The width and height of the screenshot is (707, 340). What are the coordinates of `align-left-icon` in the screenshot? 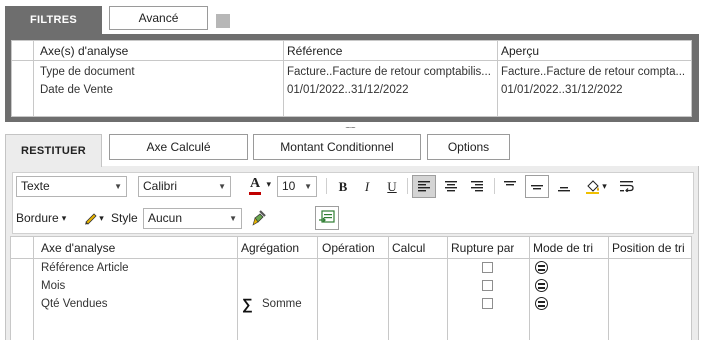 It's located at (424, 186).